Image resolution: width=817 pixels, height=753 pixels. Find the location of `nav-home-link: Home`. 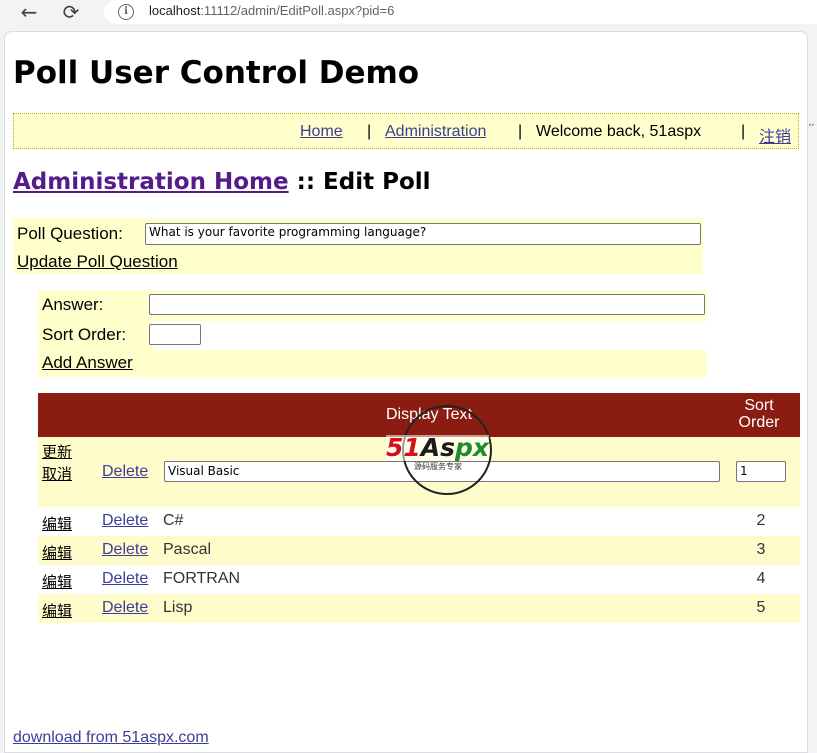

nav-home-link: Home is located at coordinates (321, 132).